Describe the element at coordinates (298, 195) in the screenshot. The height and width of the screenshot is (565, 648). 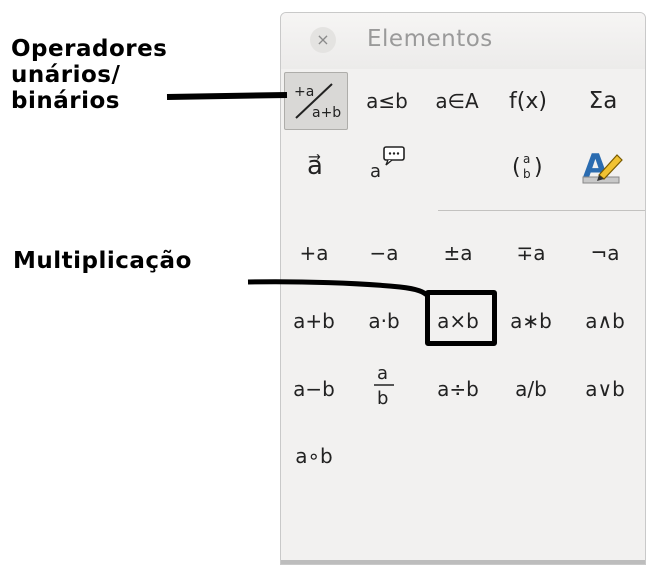
I see `callout-connectors` at that location.